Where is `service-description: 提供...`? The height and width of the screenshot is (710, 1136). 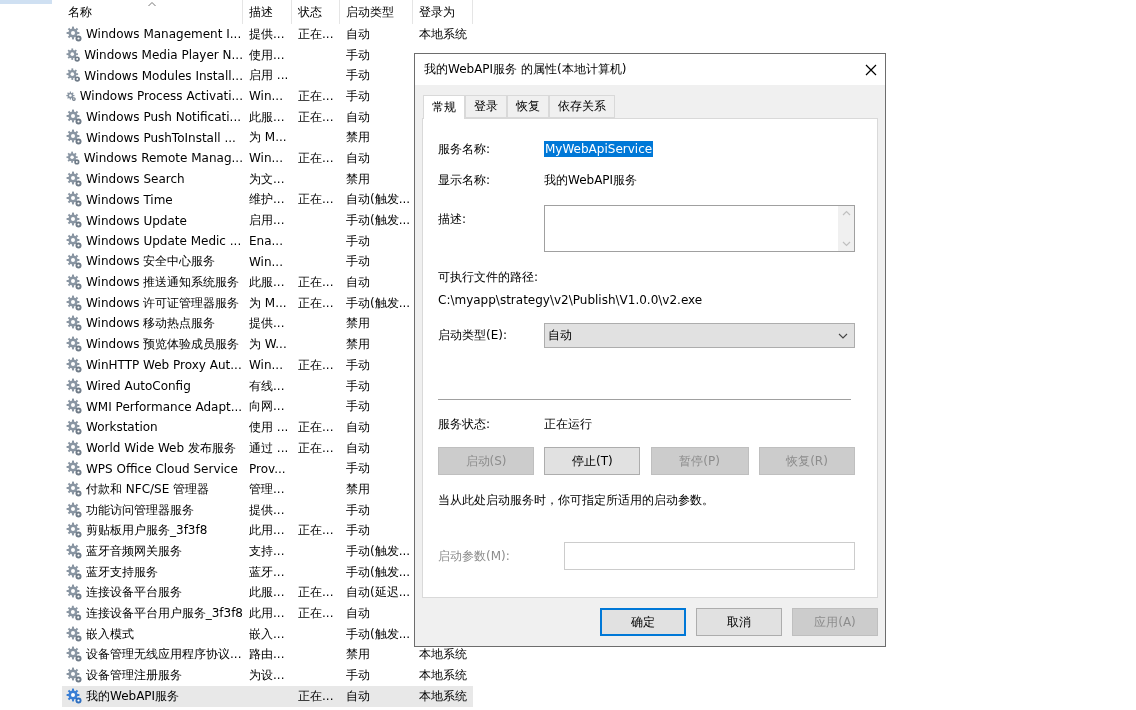
service-description: 提供... is located at coordinates (267, 323).